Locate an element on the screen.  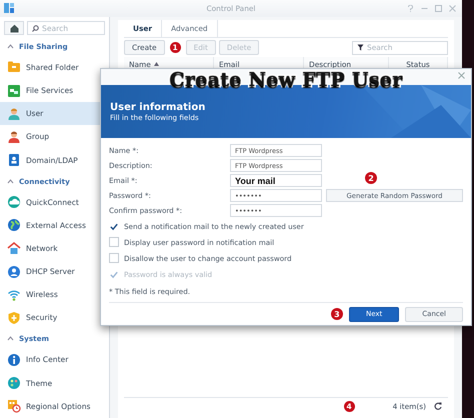
globe-icon is located at coordinates (14, 225).